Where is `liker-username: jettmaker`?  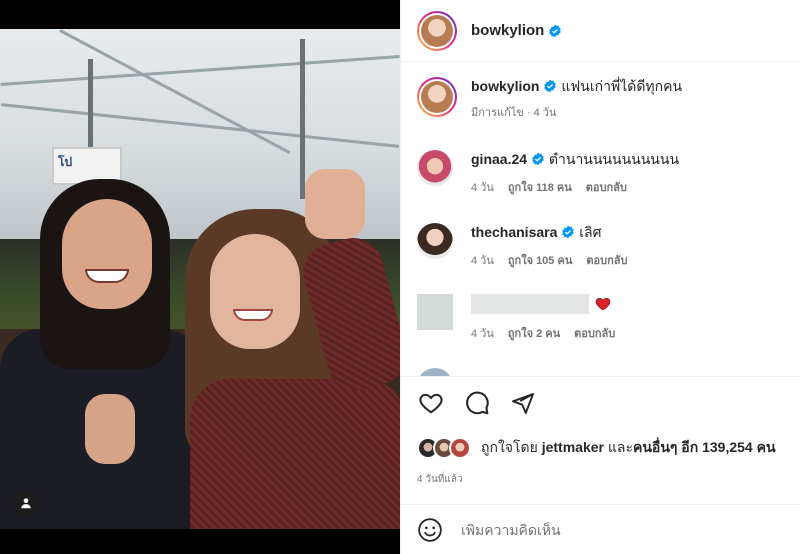
liker-username: jettmaker is located at coordinates (573, 447).